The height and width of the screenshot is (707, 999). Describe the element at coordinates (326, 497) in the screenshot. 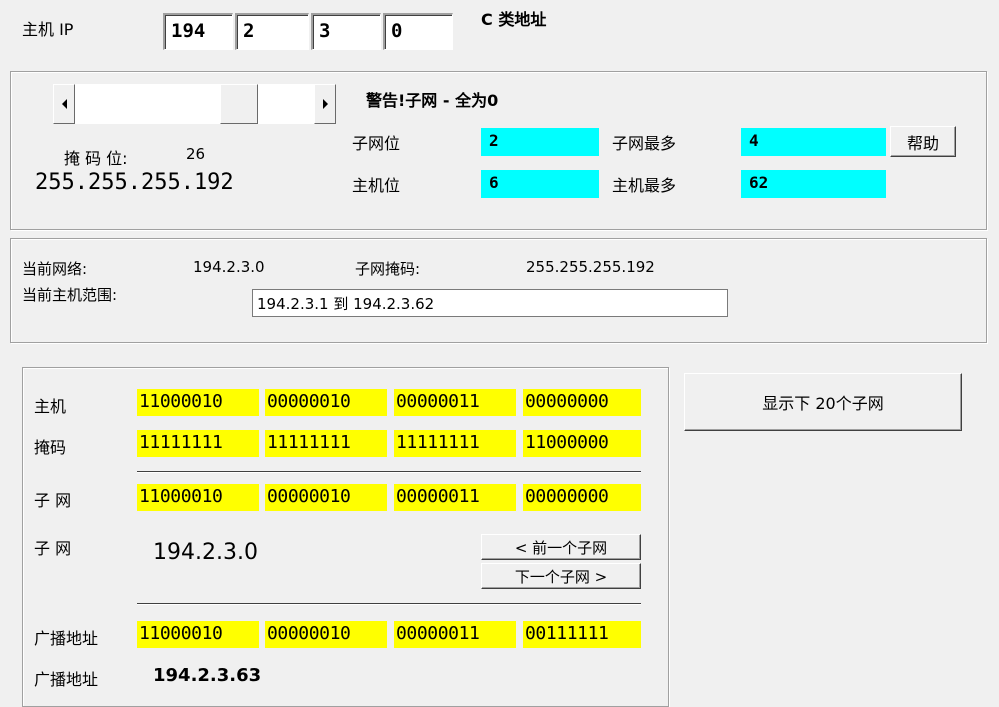

I see `subnet-bits-octet-2: 00000010` at that location.